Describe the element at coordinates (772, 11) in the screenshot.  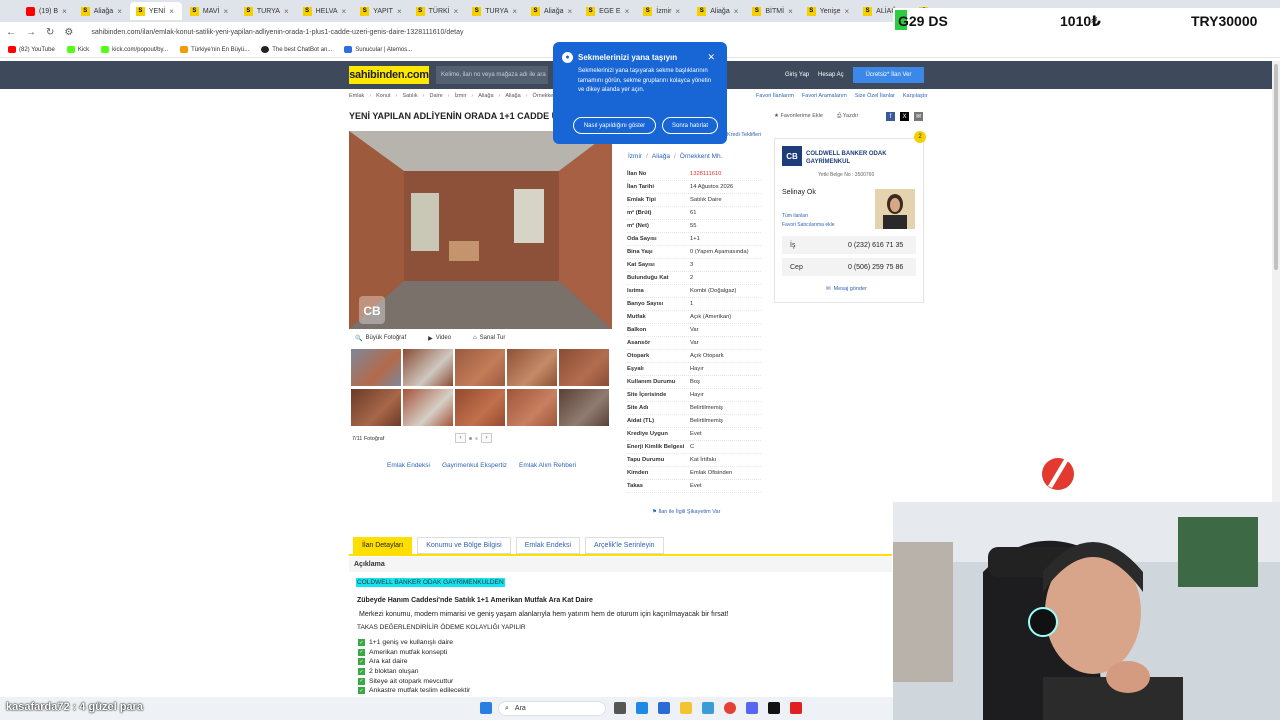
I see `browser-tab: S BİTMİ ×` at that location.